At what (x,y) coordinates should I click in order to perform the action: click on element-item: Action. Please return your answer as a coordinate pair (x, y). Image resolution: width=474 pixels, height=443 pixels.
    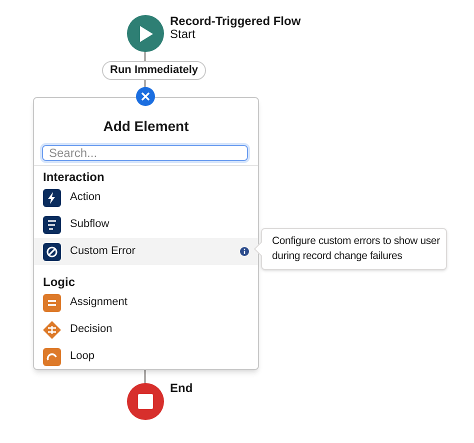
    Looking at the image, I should click on (146, 197).